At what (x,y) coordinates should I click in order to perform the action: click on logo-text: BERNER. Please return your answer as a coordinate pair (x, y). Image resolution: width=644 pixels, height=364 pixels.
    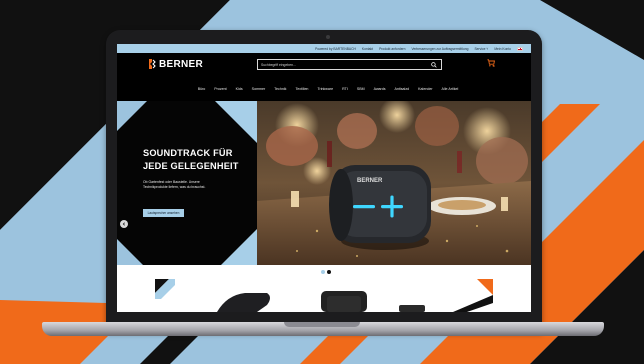
    Looking at the image, I should click on (181, 64).